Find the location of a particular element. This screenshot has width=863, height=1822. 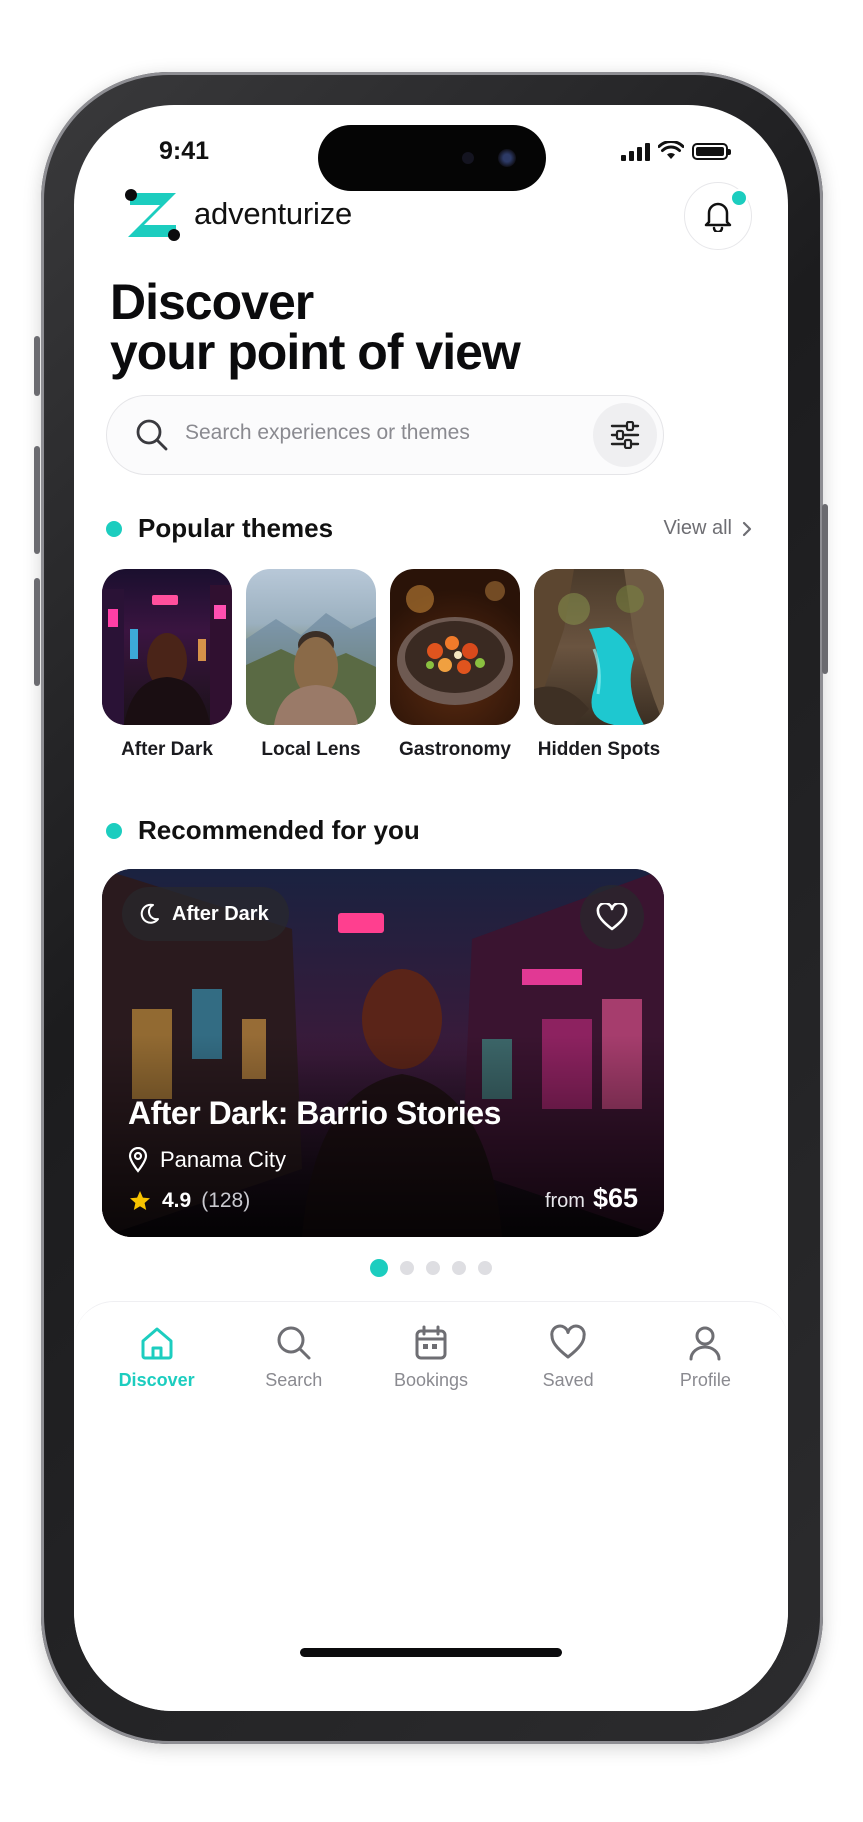

theme-label: Gastronomy is located at coordinates (455, 749).